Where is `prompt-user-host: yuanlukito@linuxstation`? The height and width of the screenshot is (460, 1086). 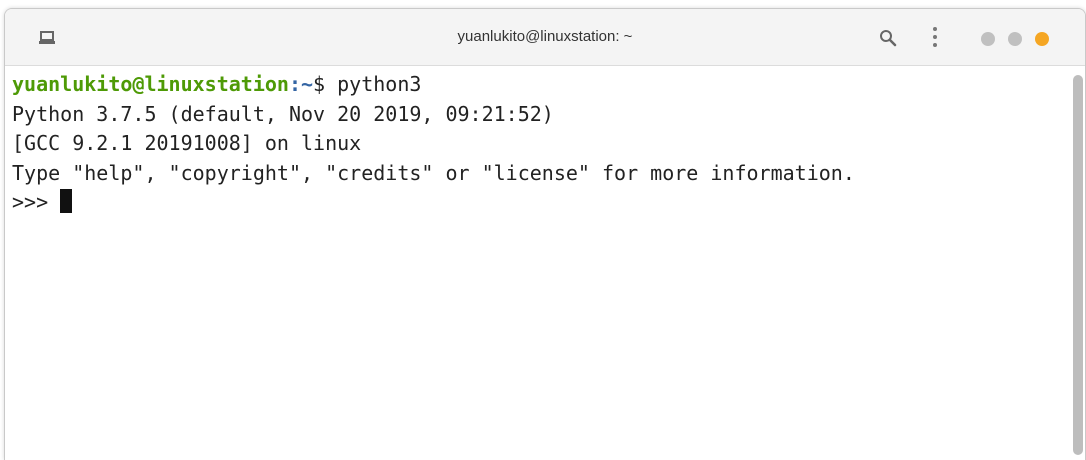
prompt-user-host: yuanlukito@linuxstation is located at coordinates (150, 84).